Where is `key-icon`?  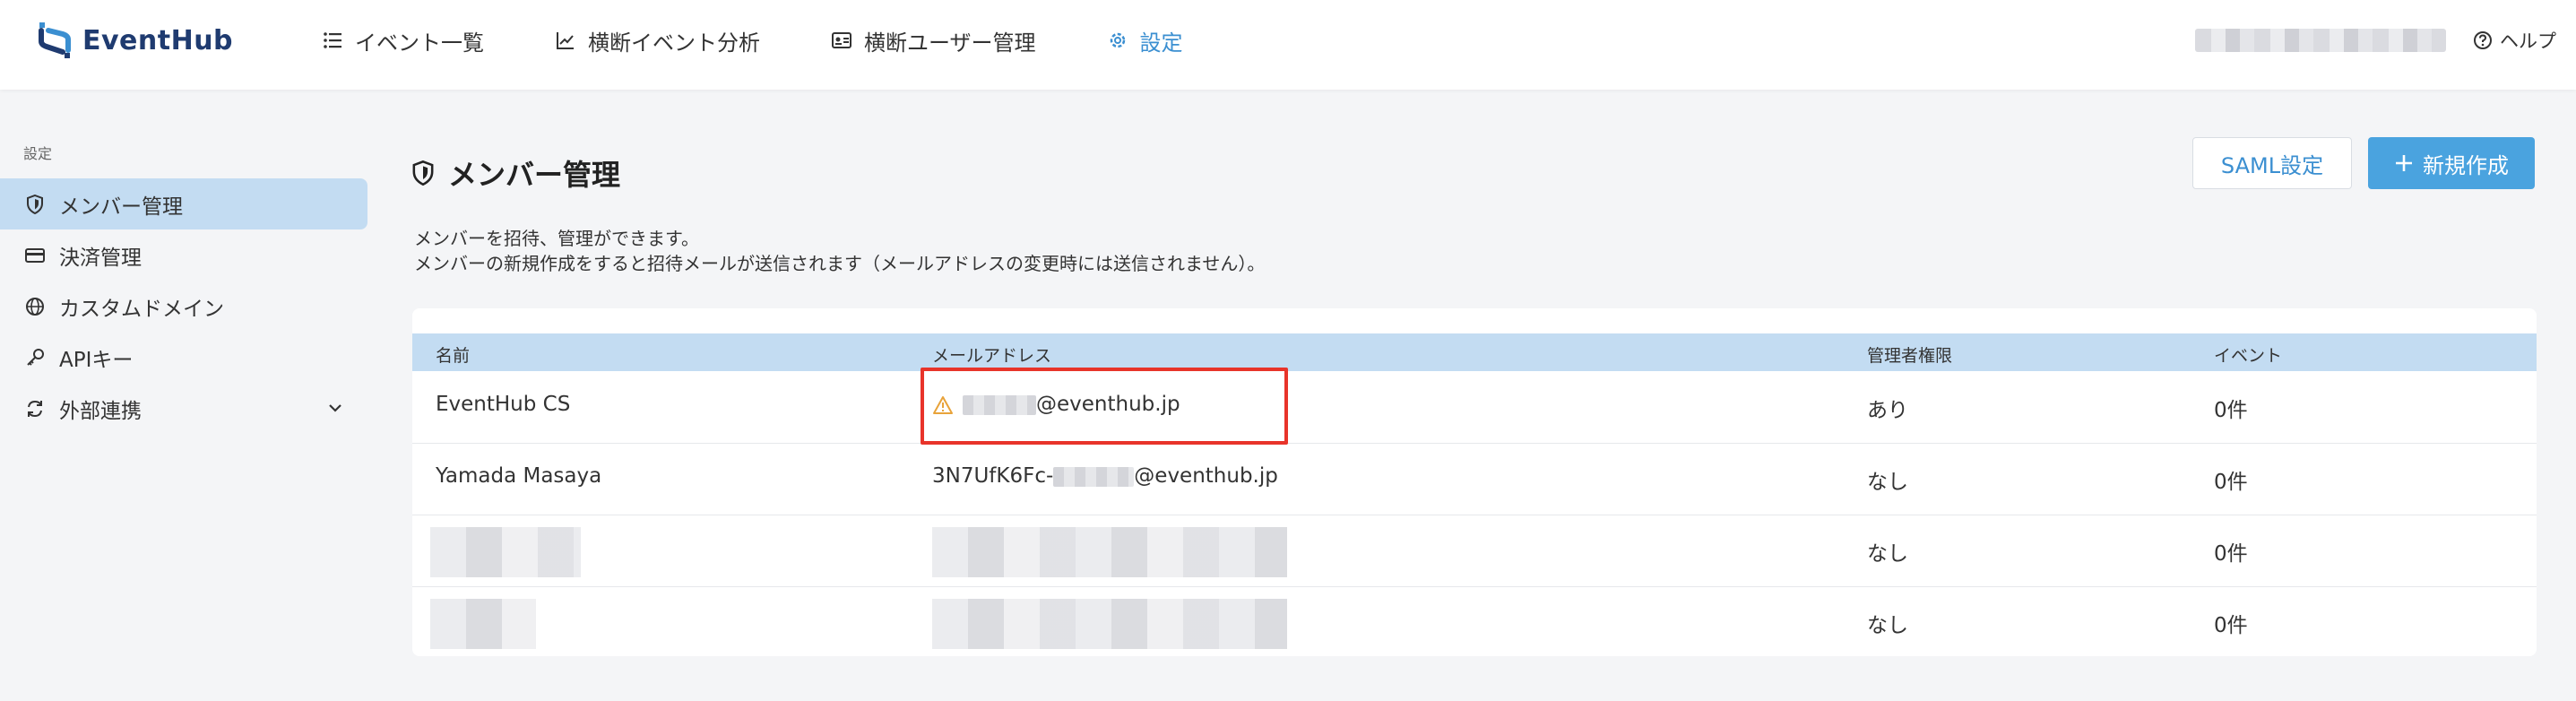
key-icon is located at coordinates (35, 357).